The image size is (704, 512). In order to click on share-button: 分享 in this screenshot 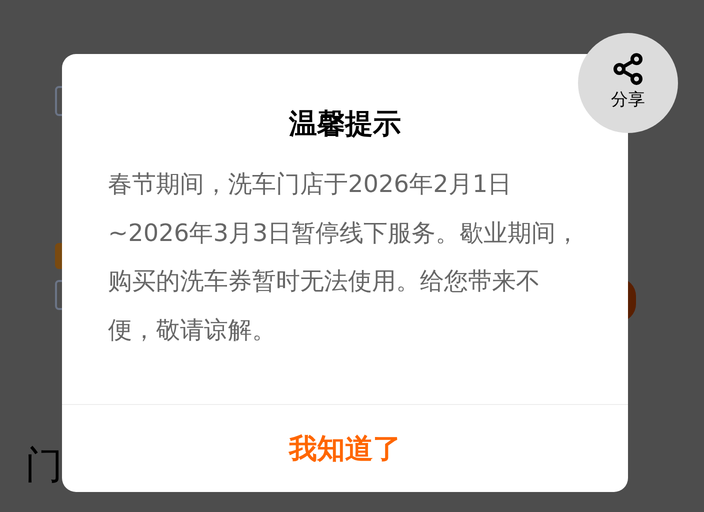, I will do `click(628, 83)`.